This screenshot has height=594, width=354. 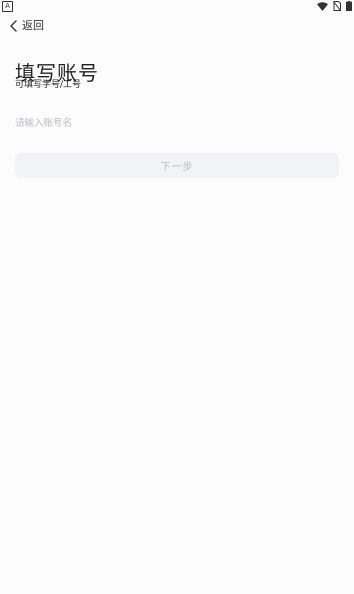 I want to click on no-sim-icon, so click(x=337, y=6).